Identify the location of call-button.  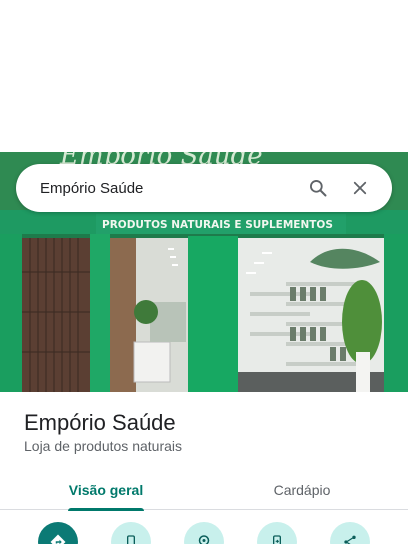
(131, 533).